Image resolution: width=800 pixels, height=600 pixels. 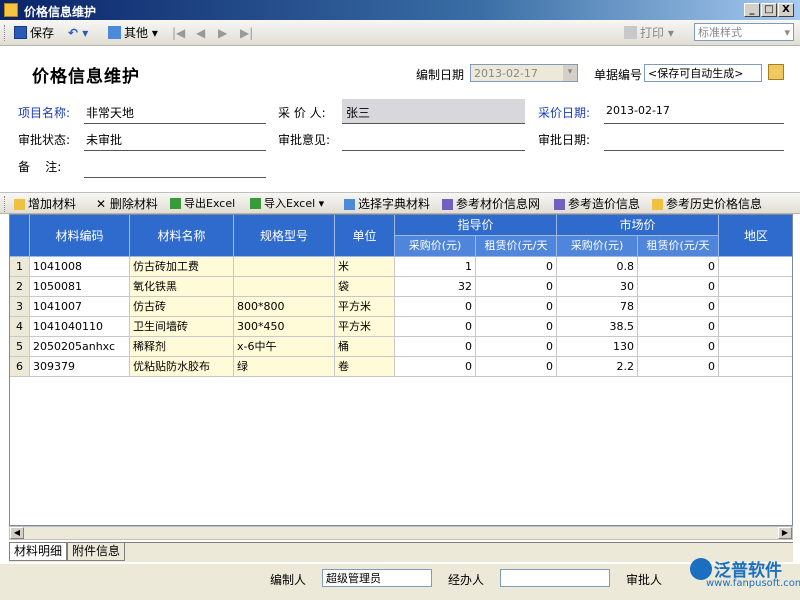 I want to click on remark-field, so click(x=175, y=177).